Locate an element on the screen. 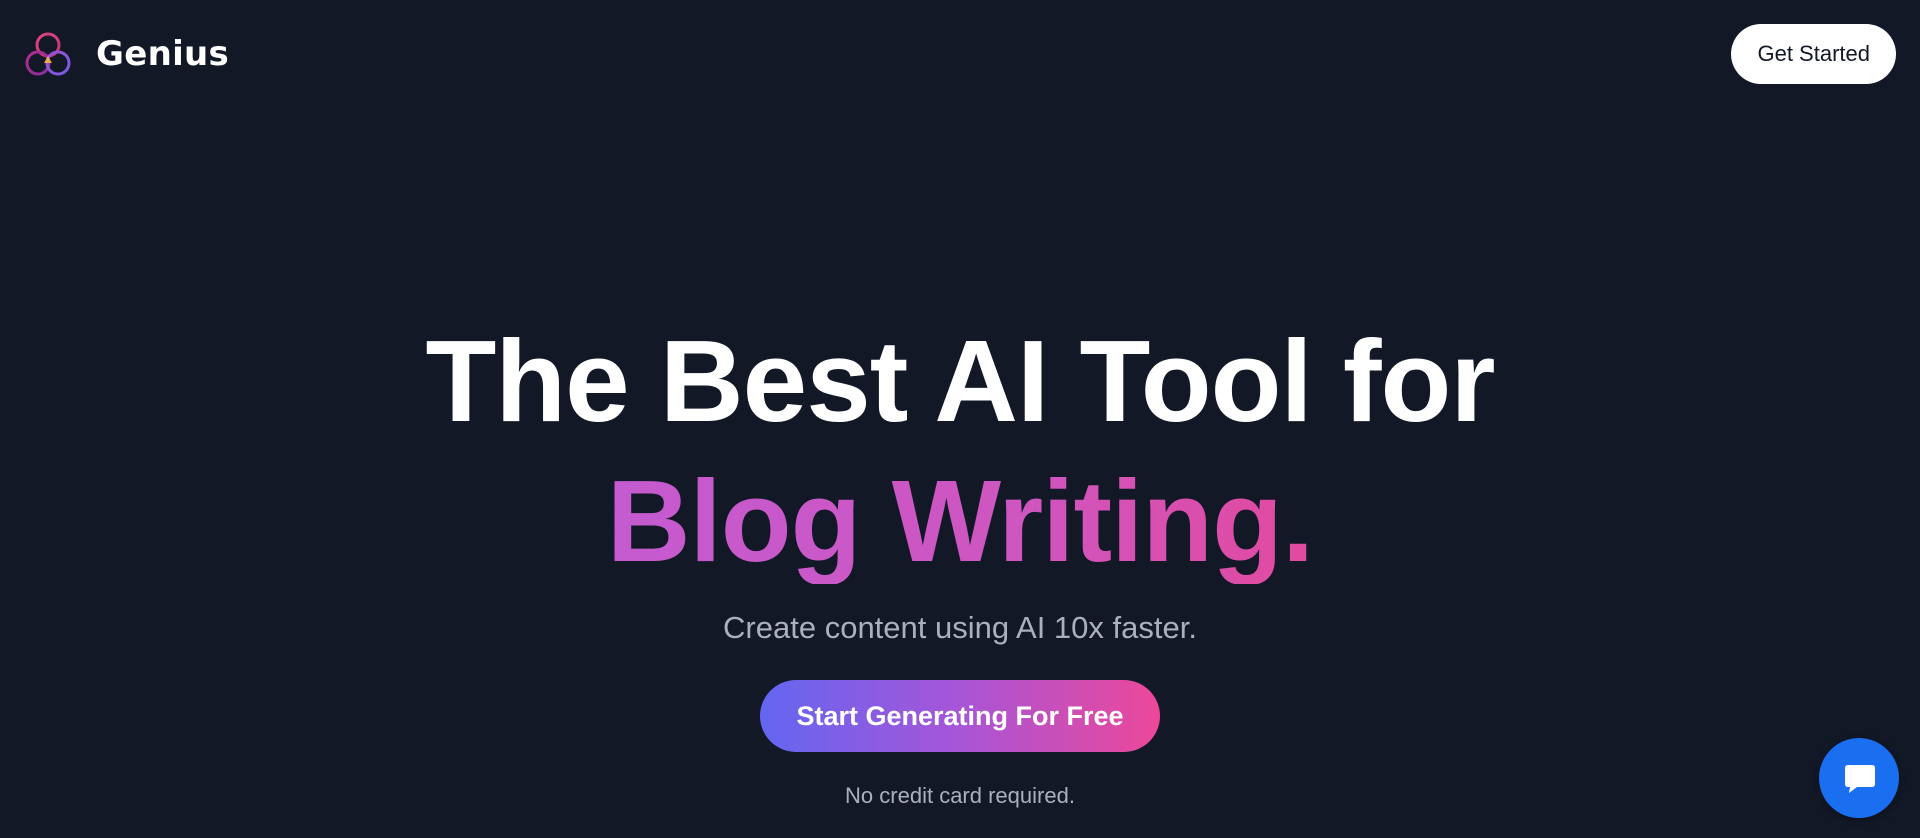  get-started-button: Get Started is located at coordinates (1813, 54).